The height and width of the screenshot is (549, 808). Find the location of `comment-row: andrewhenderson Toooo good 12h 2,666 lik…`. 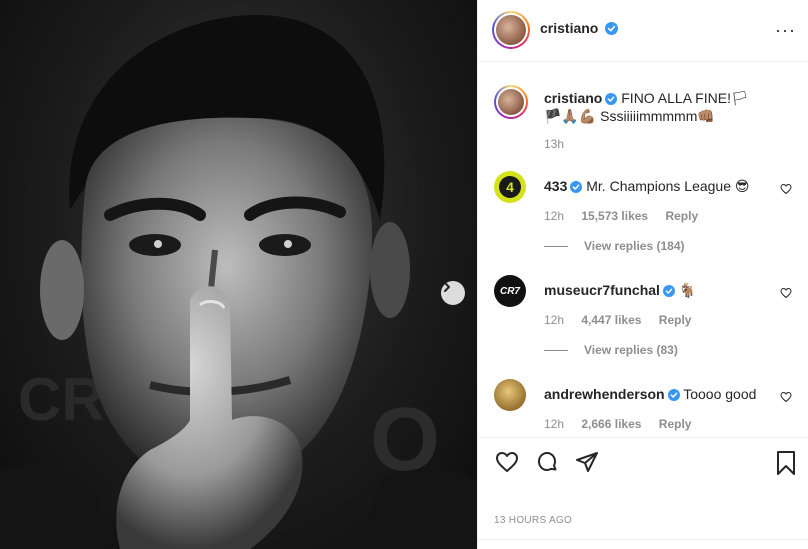

comment-row: andrewhenderson Toooo good 12h 2,666 lik… is located at coordinates (643, 408).